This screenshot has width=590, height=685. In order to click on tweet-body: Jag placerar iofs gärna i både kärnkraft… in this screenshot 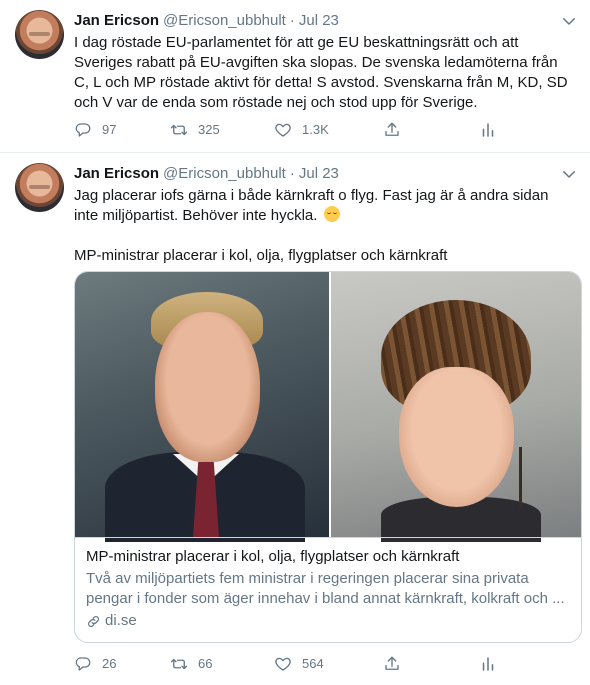, I will do `click(311, 205)`.